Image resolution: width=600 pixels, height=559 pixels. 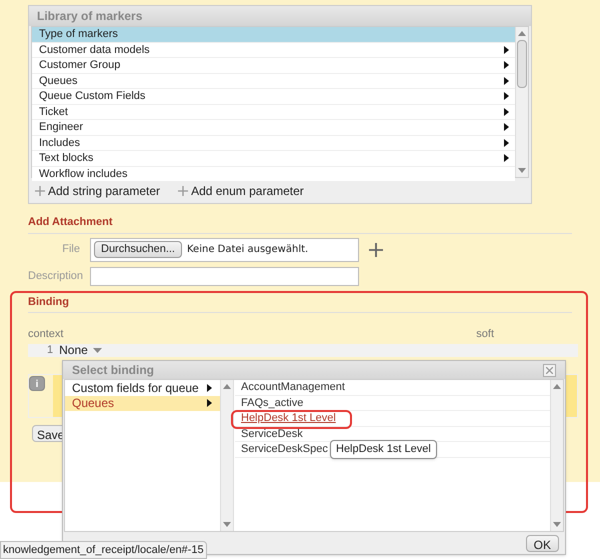 I want to click on file-status: Keine Datei ausgewählt., so click(x=247, y=250).